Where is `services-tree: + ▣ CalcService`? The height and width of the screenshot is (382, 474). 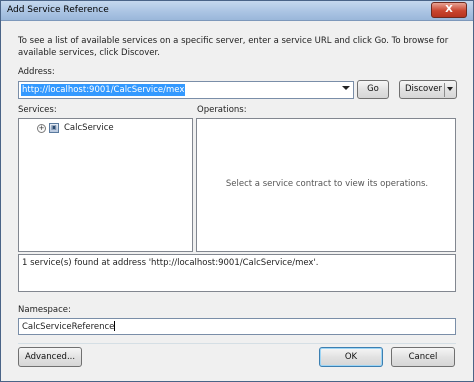 services-tree: + ▣ CalcService is located at coordinates (105, 185).